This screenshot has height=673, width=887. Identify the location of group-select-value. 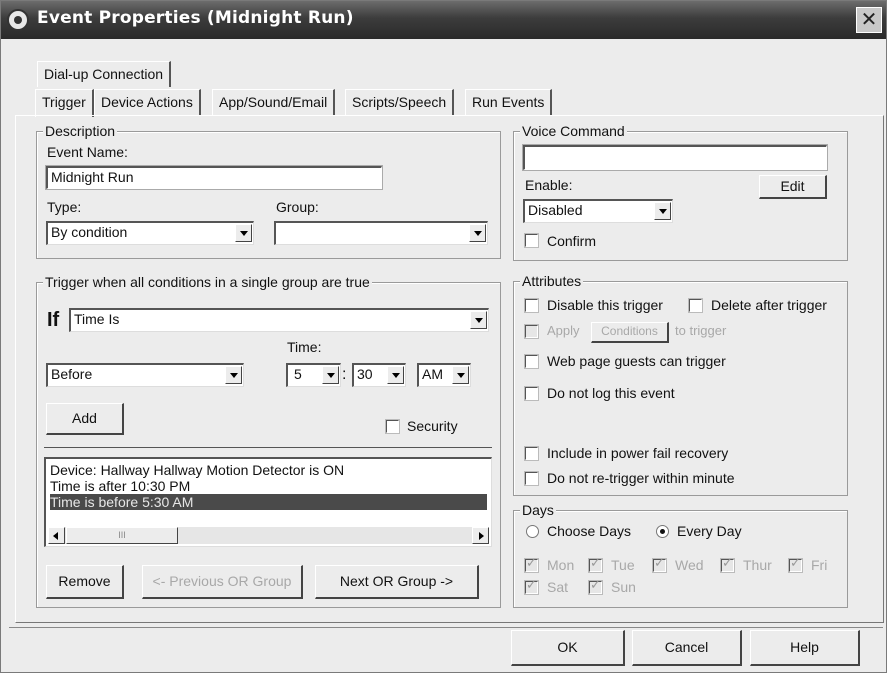
(381, 233).